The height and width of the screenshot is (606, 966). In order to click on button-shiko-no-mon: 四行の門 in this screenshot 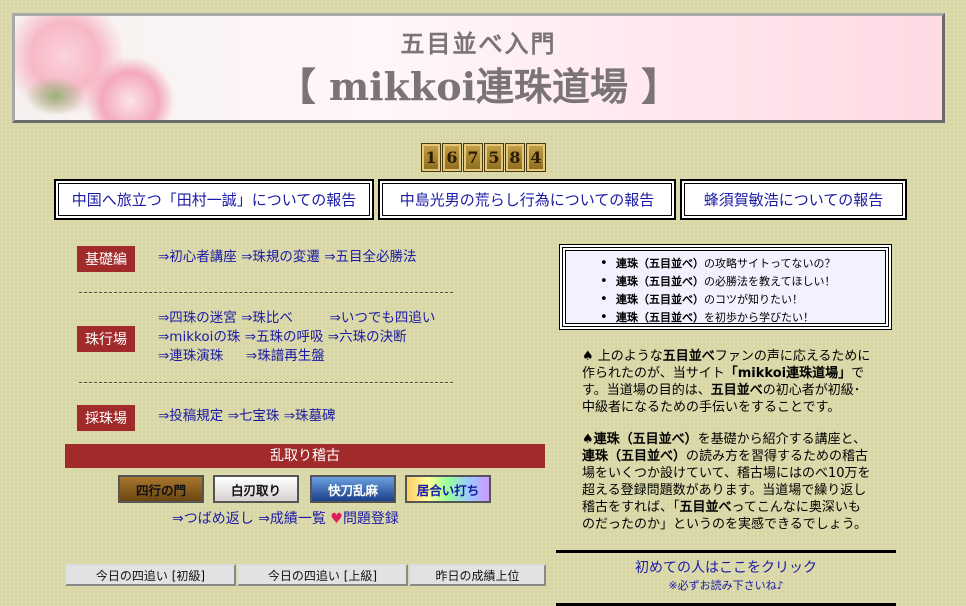, I will do `click(161, 489)`.